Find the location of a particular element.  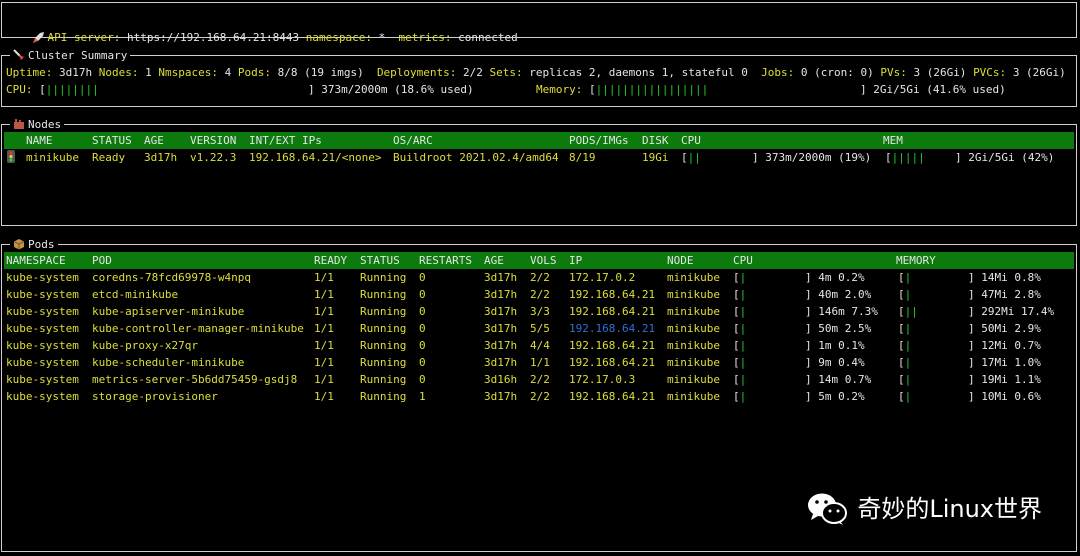

nodes-col-status: STATUS is located at coordinates (112, 140).